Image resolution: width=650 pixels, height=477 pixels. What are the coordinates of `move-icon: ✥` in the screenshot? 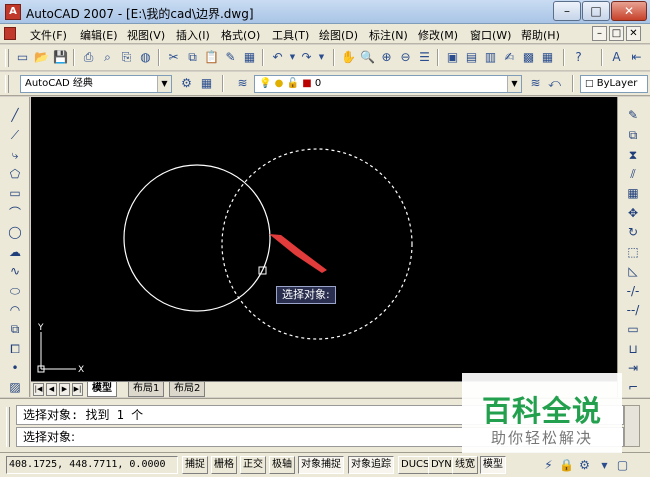 It's located at (633, 213).